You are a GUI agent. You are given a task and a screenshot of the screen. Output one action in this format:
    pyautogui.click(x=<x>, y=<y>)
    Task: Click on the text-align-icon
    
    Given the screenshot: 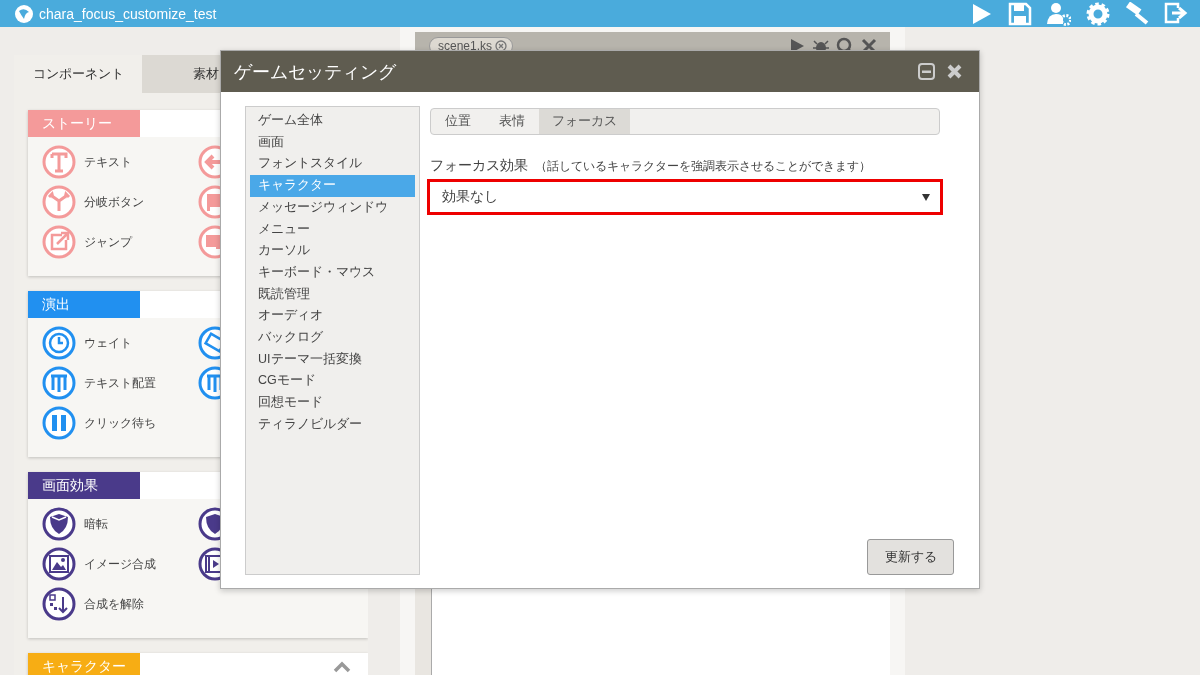 What is the action you would take?
    pyautogui.click(x=59, y=383)
    